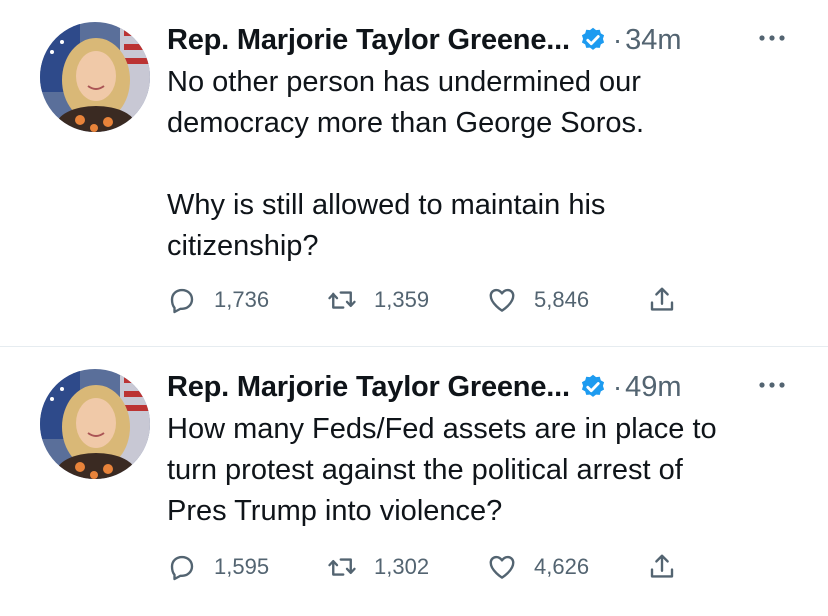 The width and height of the screenshot is (828, 616). I want to click on tweet-actions: 1,736 1,359 5,846, so click(447, 300).